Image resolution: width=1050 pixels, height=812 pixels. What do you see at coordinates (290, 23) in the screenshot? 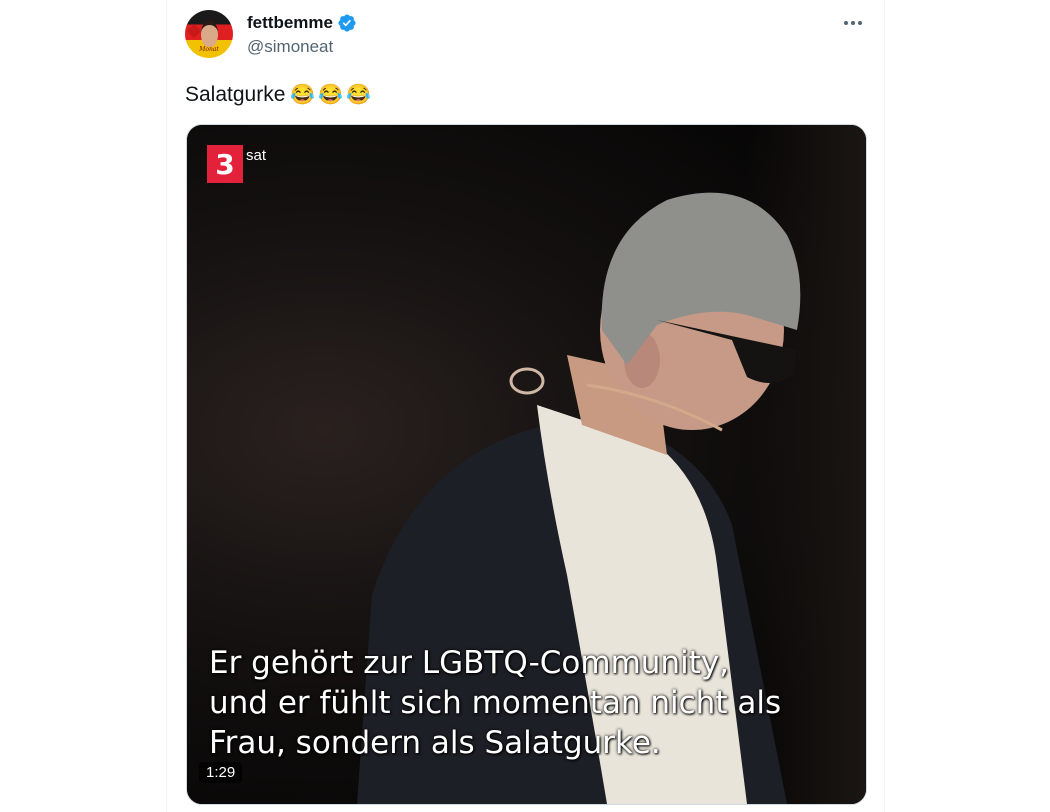
I see `display-name: fettbemme` at bounding box center [290, 23].